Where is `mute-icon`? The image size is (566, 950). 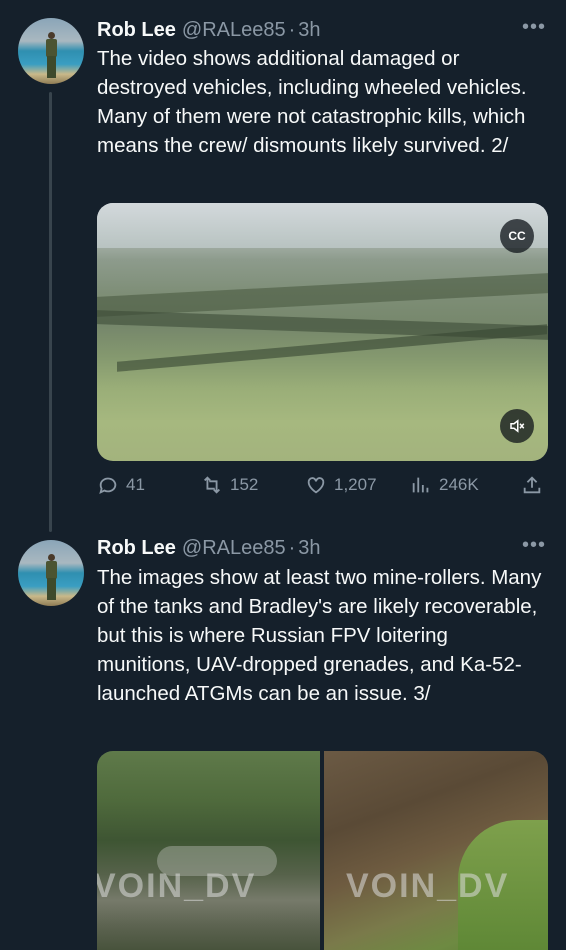
mute-icon is located at coordinates (517, 426).